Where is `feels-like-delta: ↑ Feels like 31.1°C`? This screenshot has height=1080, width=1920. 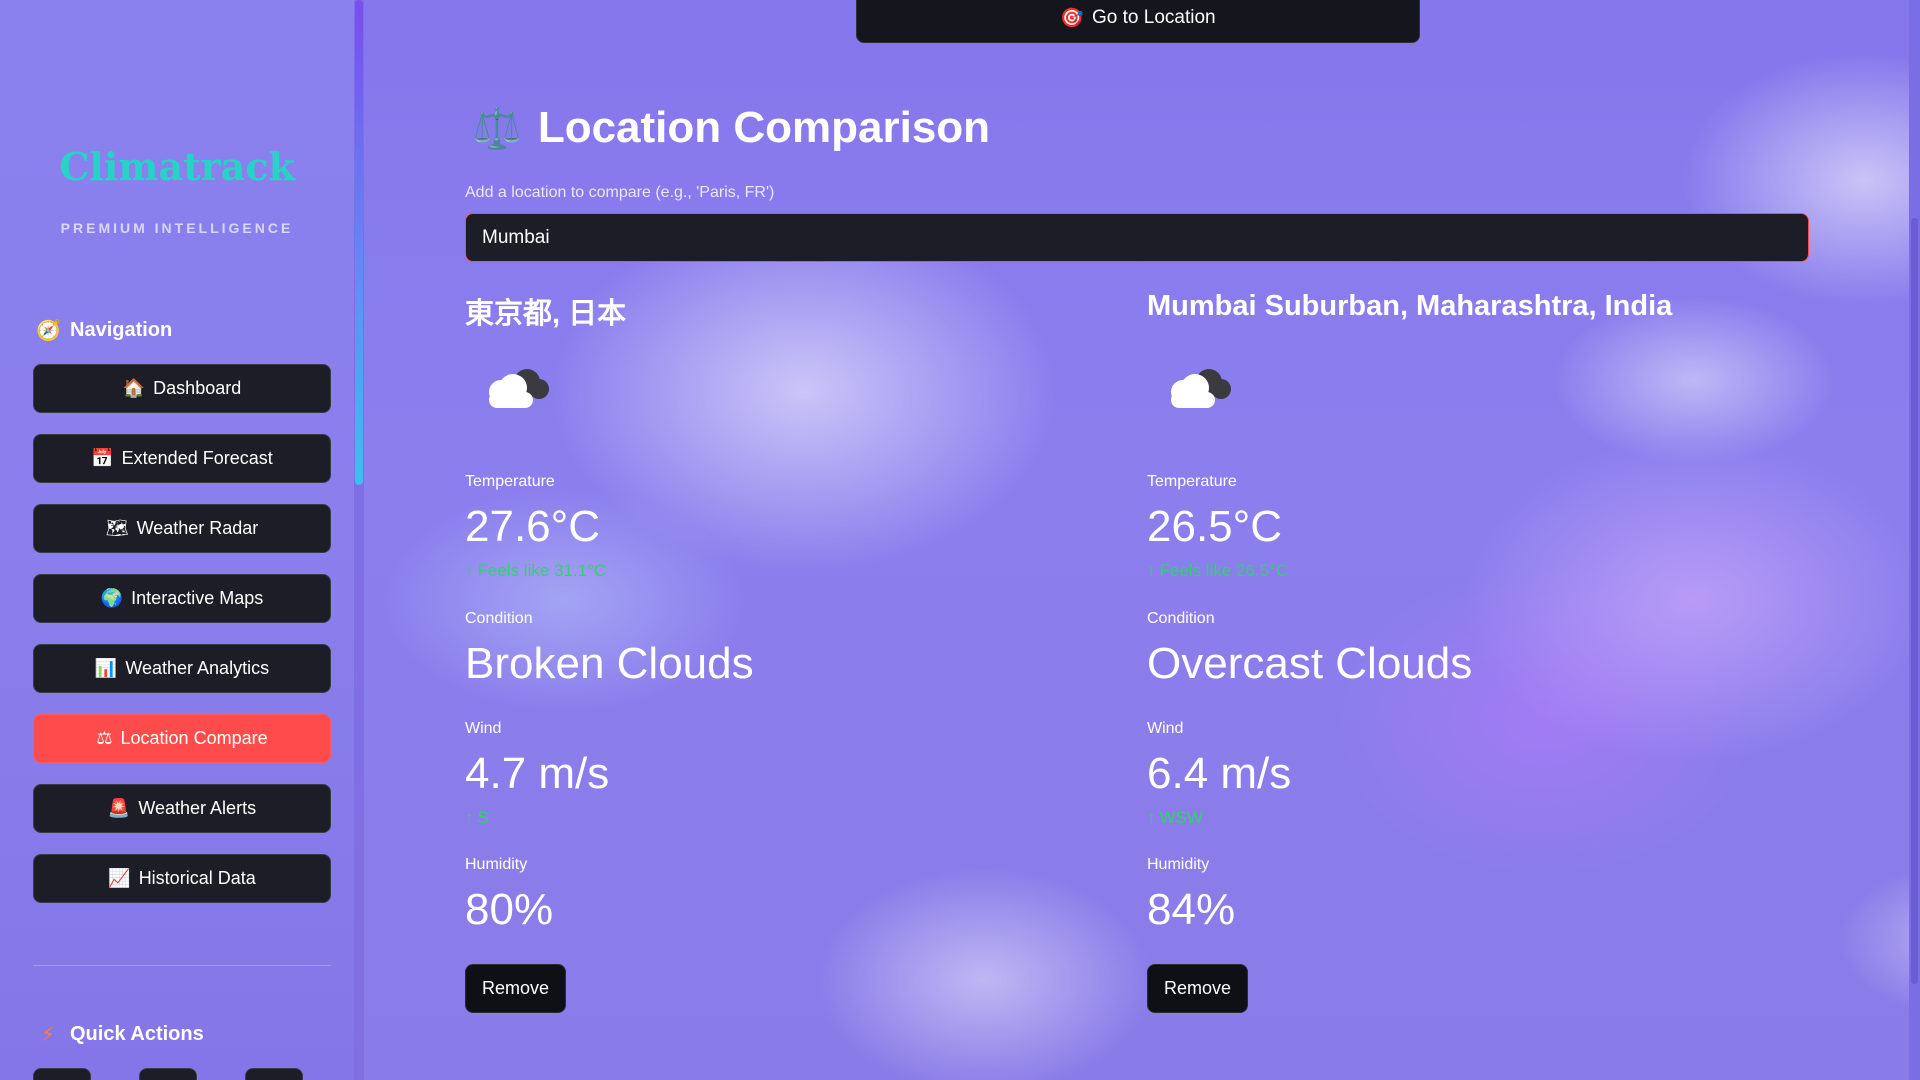
feels-like-delta: ↑ Feels like 31.1°C is located at coordinates (535, 571).